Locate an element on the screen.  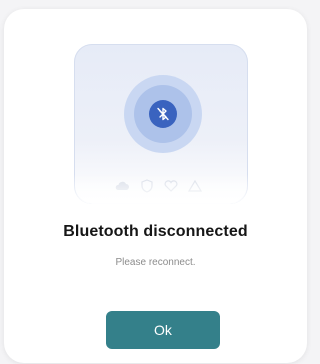
ok-button: Ok is located at coordinates (163, 330).